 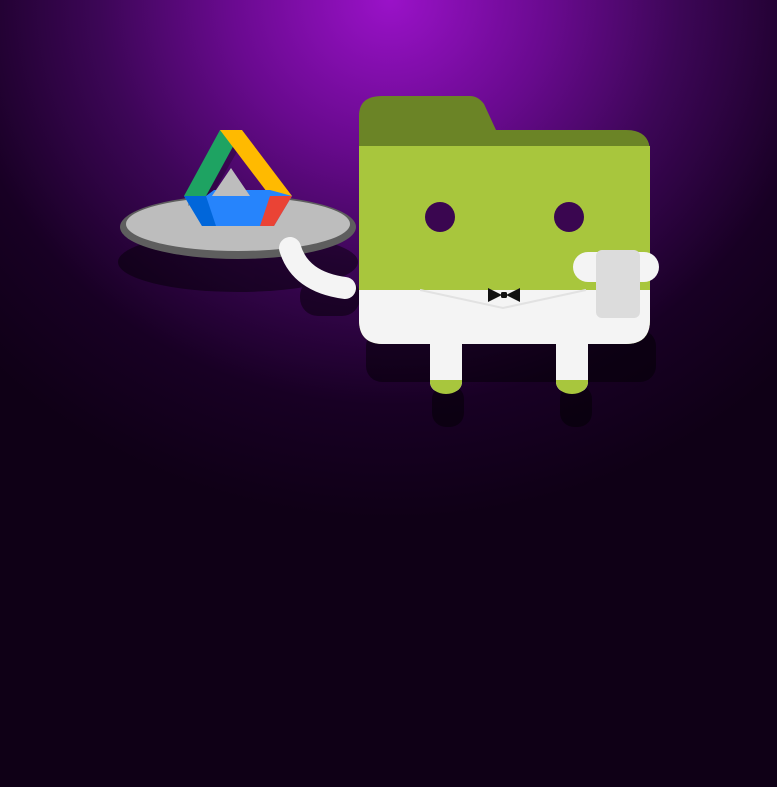 What do you see at coordinates (440, 217) in the screenshot?
I see `left-eye` at bounding box center [440, 217].